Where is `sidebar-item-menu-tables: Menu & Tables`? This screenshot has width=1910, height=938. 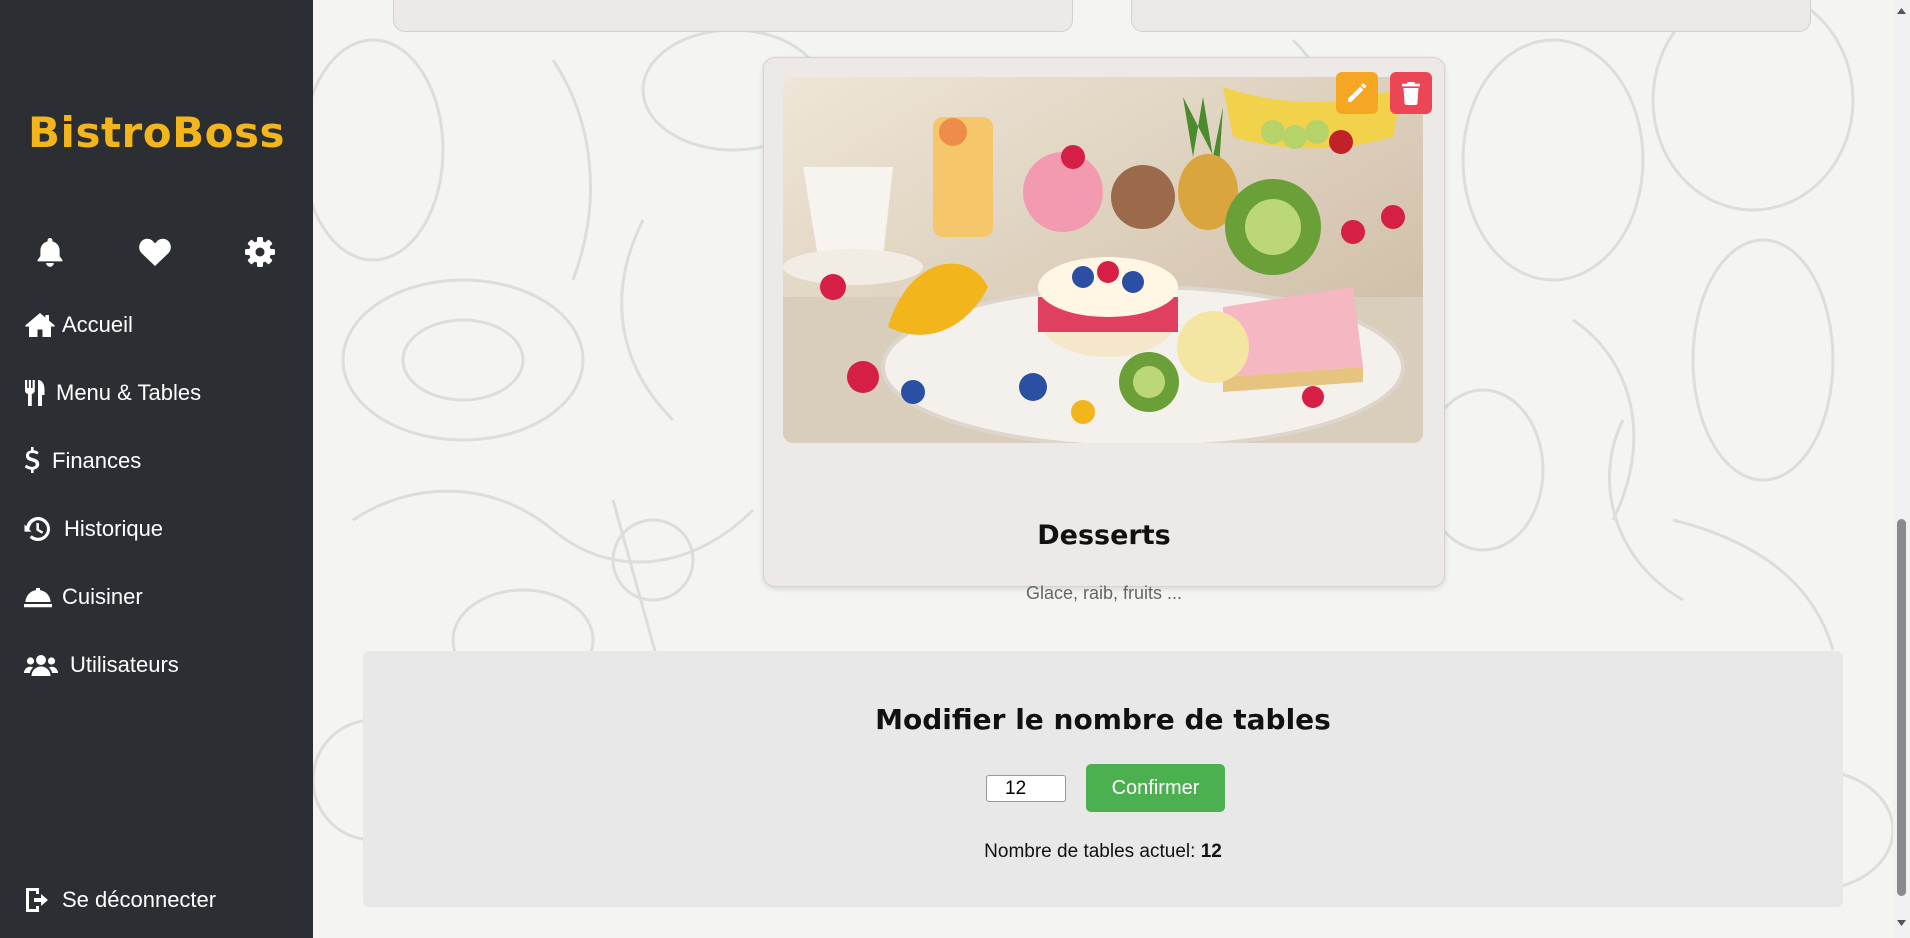
sidebar-item-menu-tables: Menu & Tables is located at coordinates (156, 393).